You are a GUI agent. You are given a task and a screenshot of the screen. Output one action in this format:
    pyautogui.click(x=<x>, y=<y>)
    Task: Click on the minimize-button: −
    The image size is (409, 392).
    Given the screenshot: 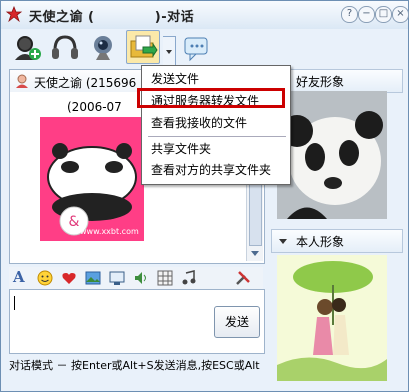 What is the action you would take?
    pyautogui.click(x=366, y=14)
    